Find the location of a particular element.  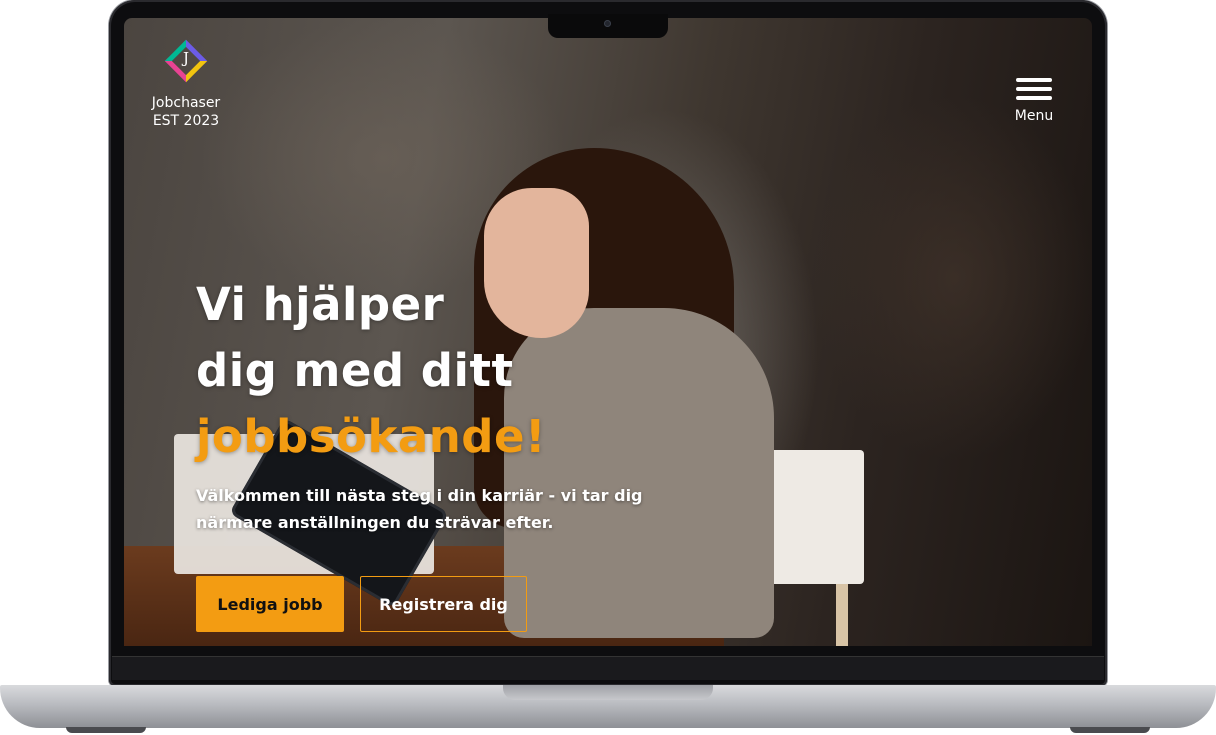

camera-icon is located at coordinates (607, 23).